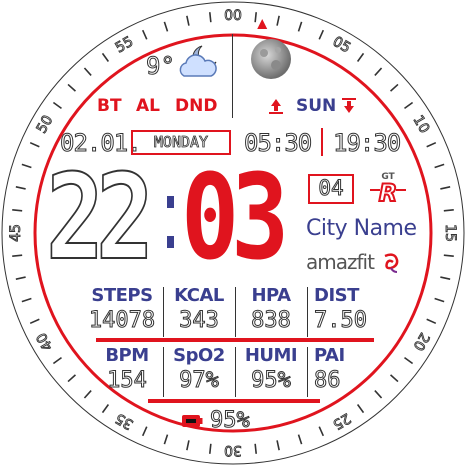 This screenshot has width=466, height=466. Describe the element at coordinates (148, 106) in the screenshot. I see `alarm-status: AL` at that location.